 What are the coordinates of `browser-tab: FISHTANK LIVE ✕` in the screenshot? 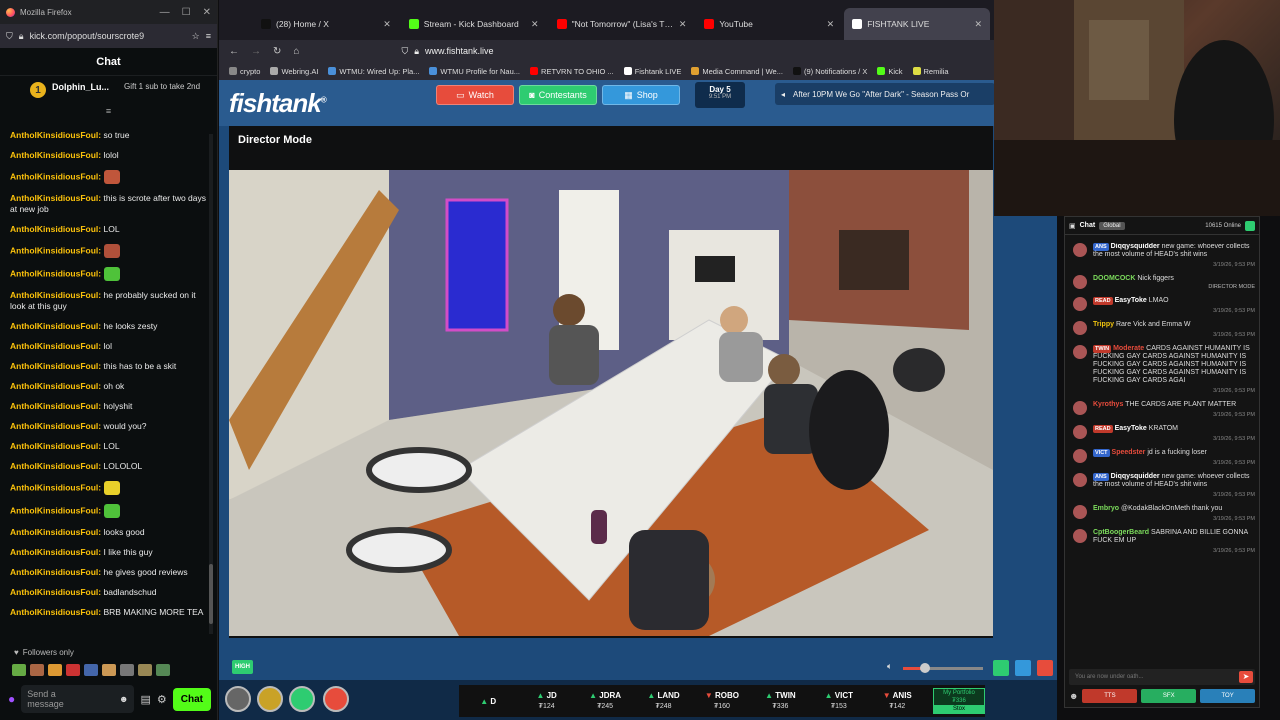 It's located at (917, 24).